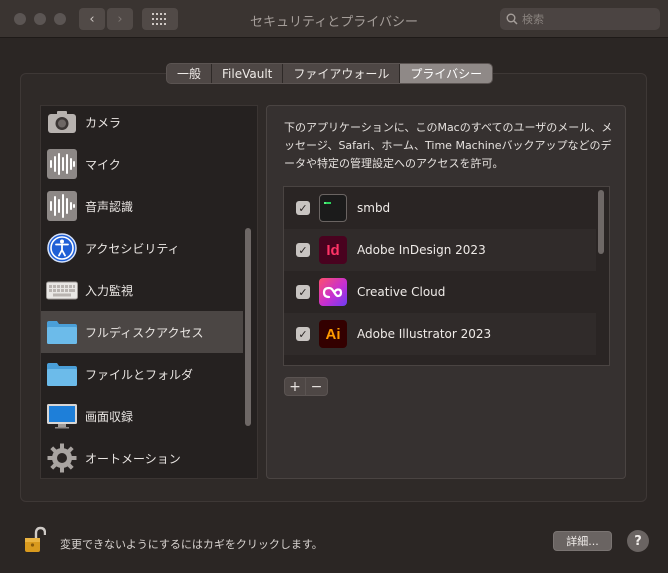  Describe the element at coordinates (142, 124) in the screenshot. I see `sidebar-item-camera: カメラ` at that location.